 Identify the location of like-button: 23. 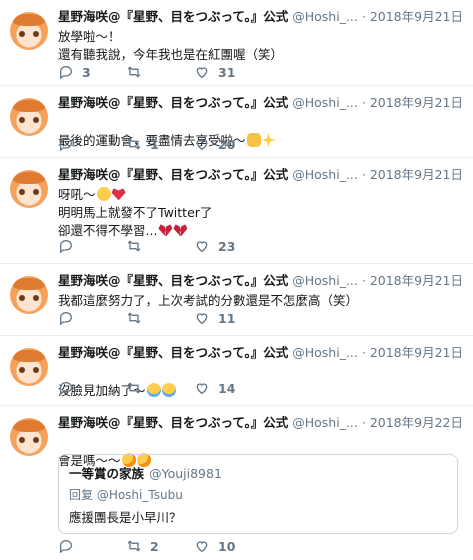
(228, 246).